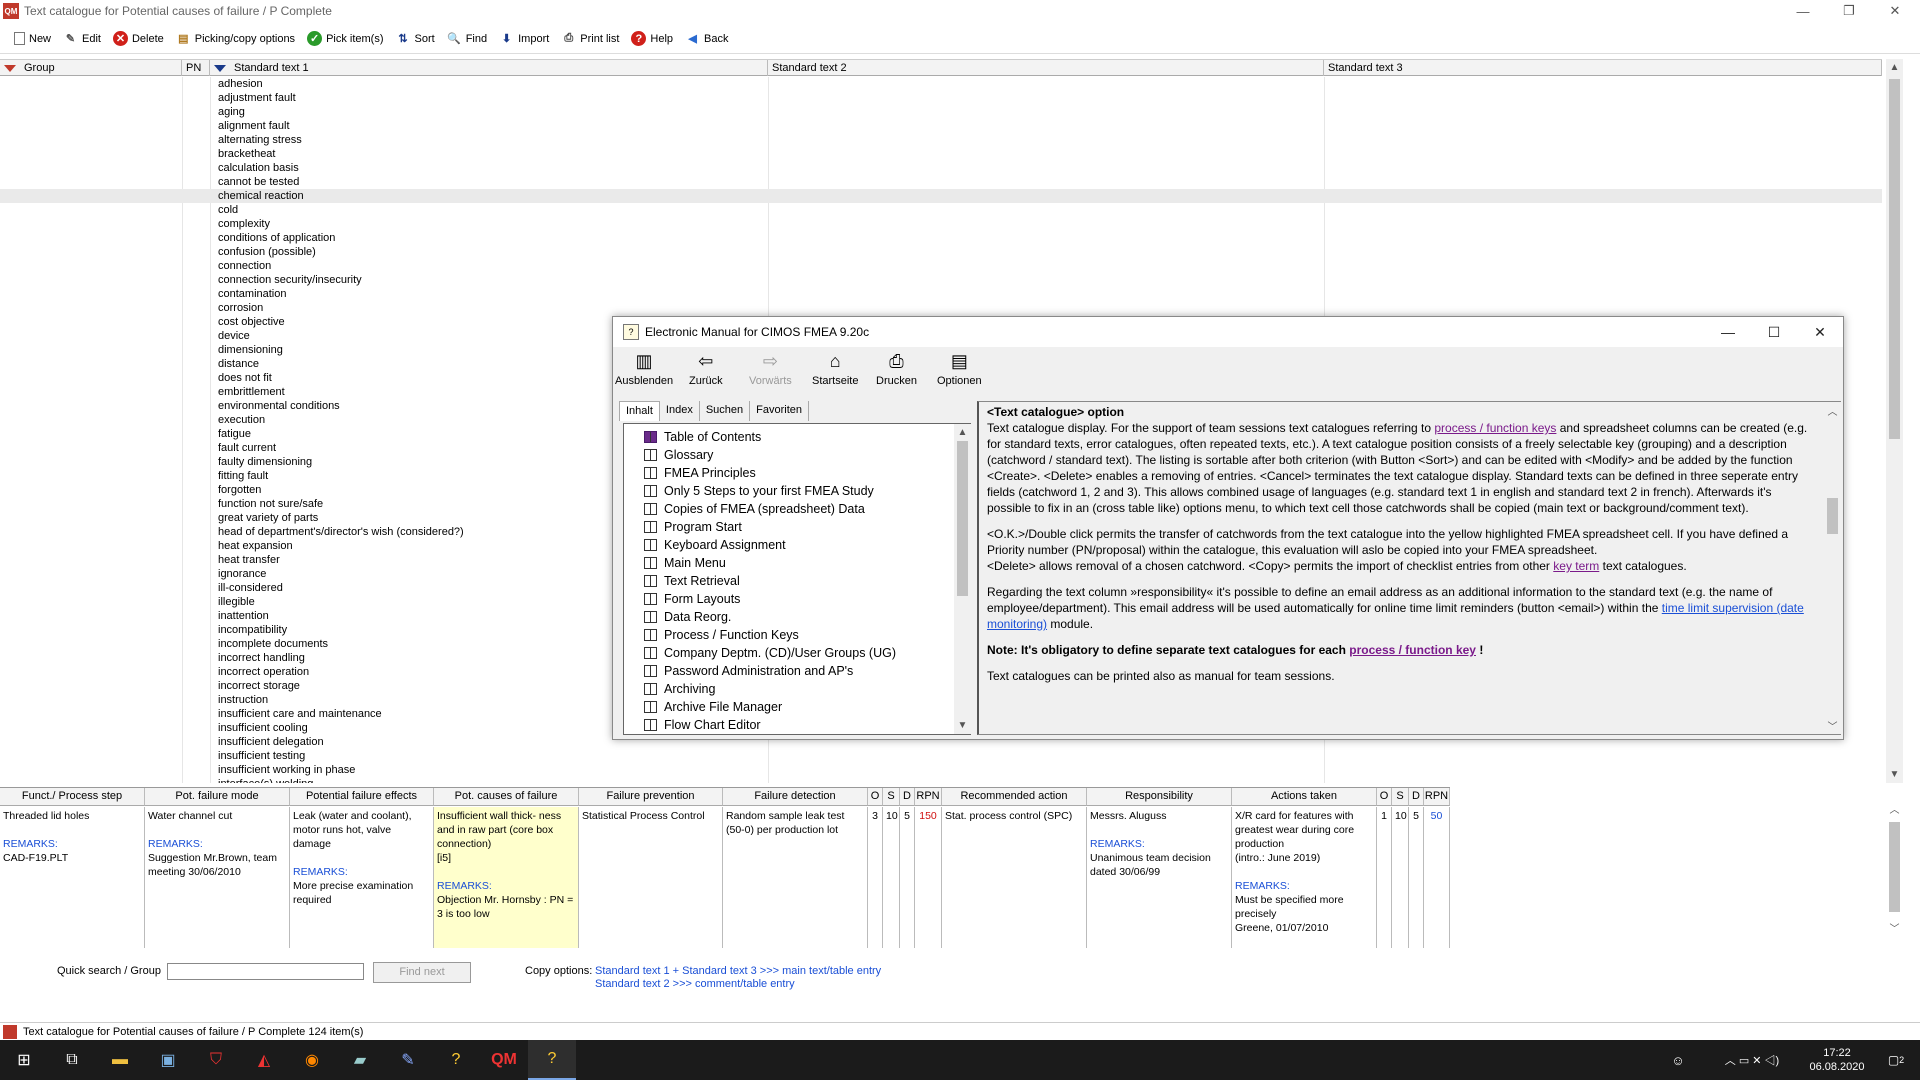 This screenshot has width=1920, height=1080. What do you see at coordinates (678, 455) in the screenshot?
I see `toc-item: Glossary` at bounding box center [678, 455].